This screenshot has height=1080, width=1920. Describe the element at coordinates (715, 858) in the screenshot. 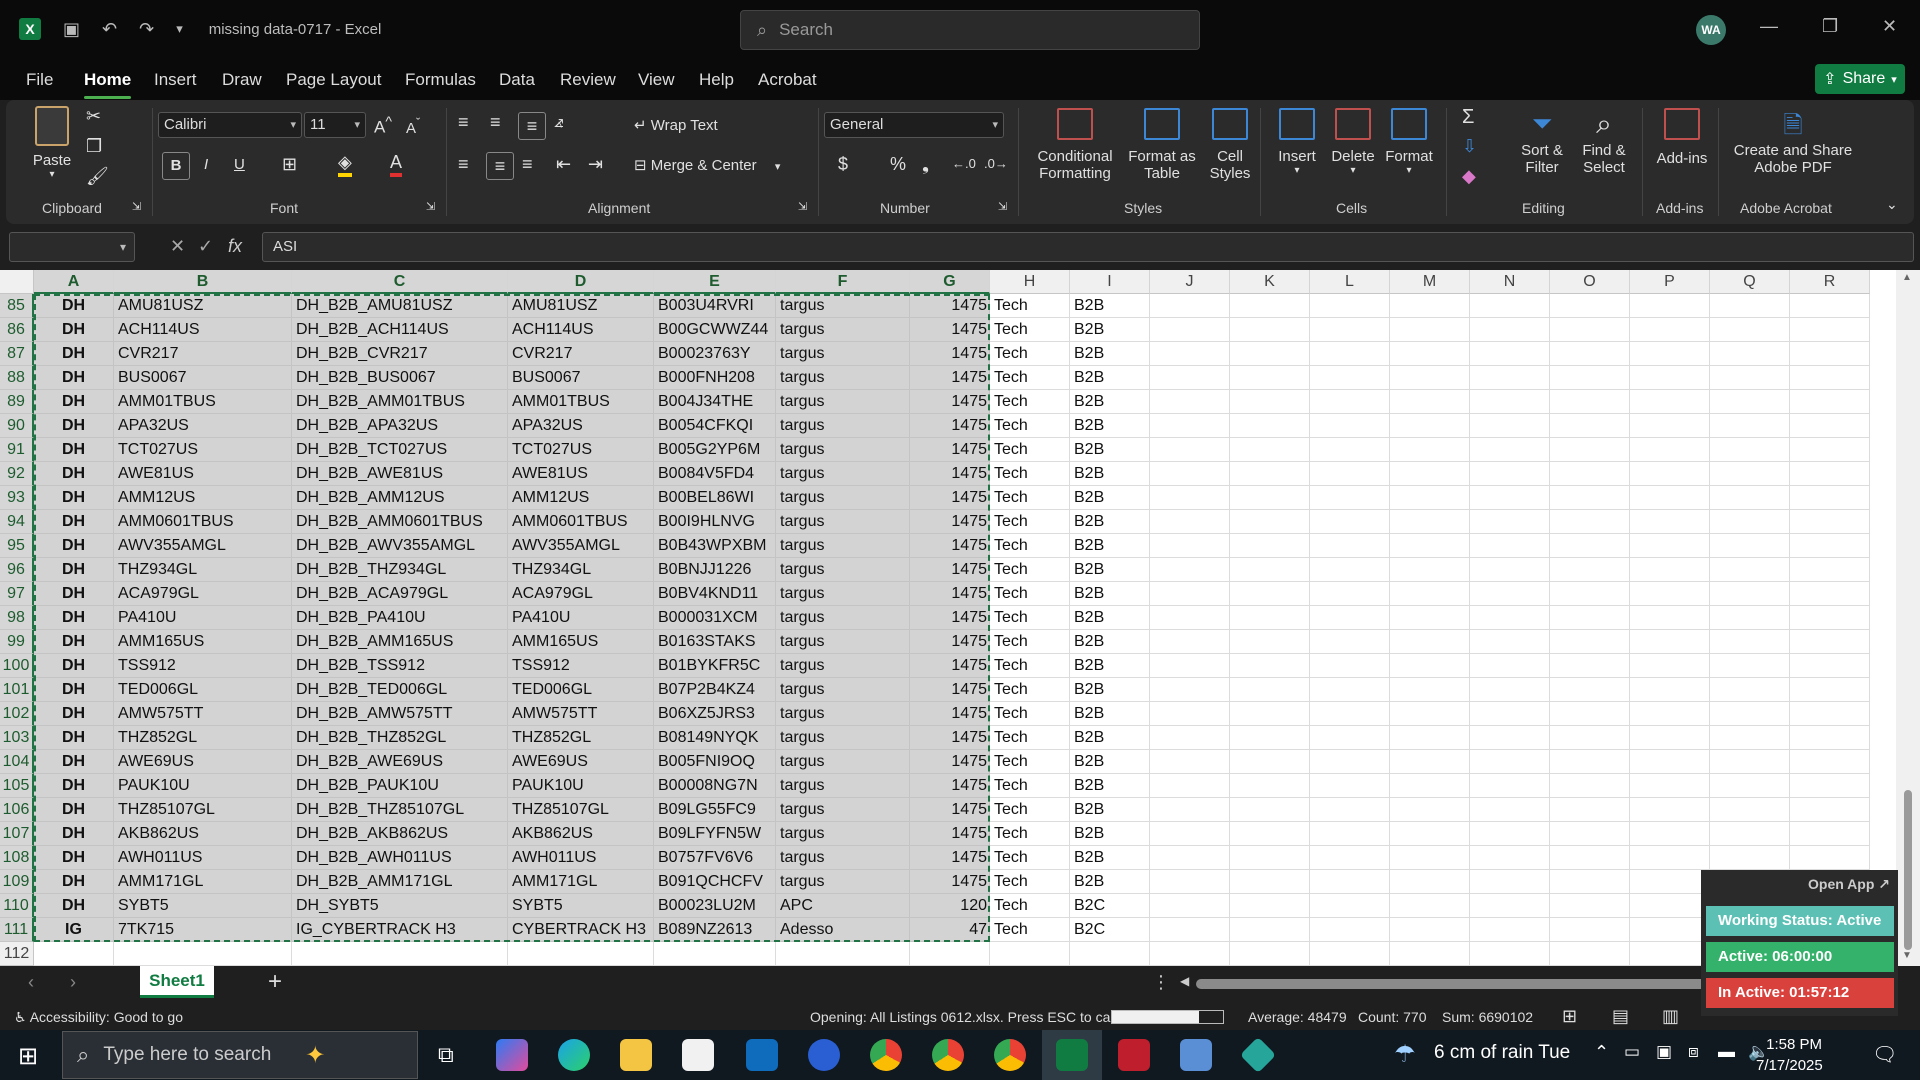

I see `cell: B0757FV6V6` at that location.